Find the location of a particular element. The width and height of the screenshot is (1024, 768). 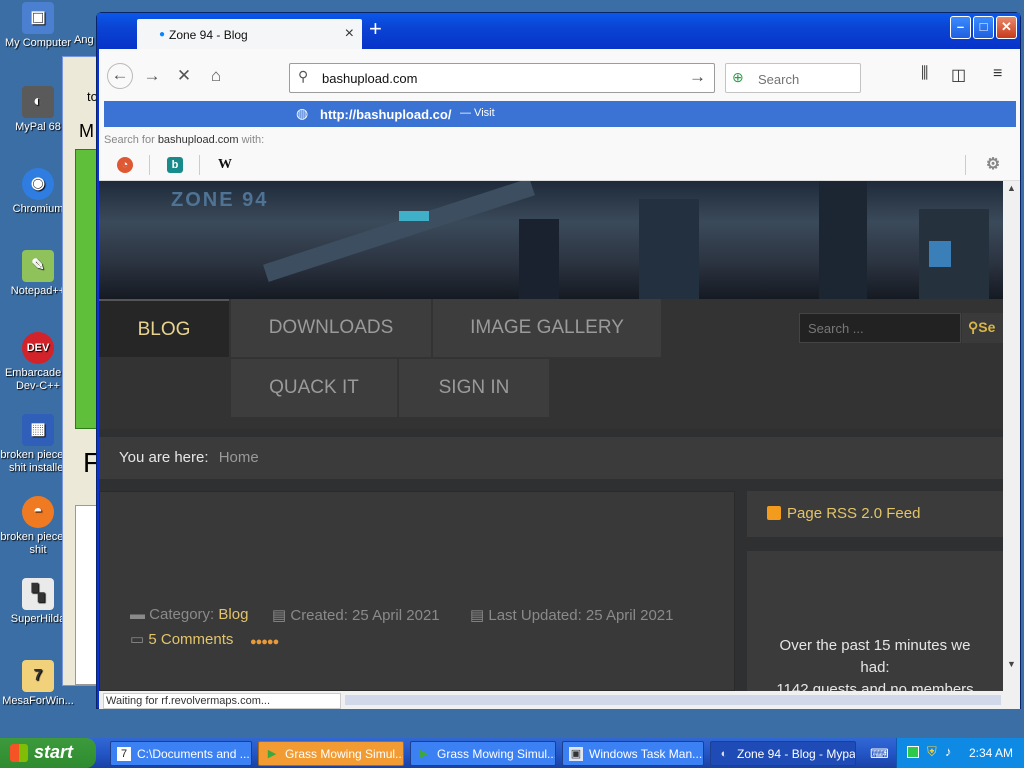

forward-button: → is located at coordinates (152, 76).